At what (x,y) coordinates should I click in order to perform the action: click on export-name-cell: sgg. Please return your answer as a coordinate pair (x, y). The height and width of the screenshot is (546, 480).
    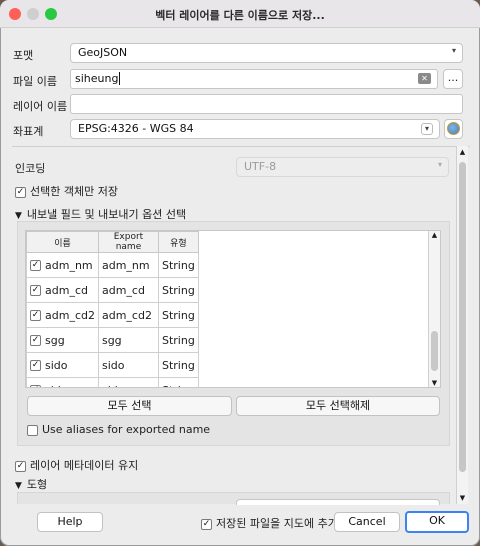
    Looking at the image, I should click on (128, 340).